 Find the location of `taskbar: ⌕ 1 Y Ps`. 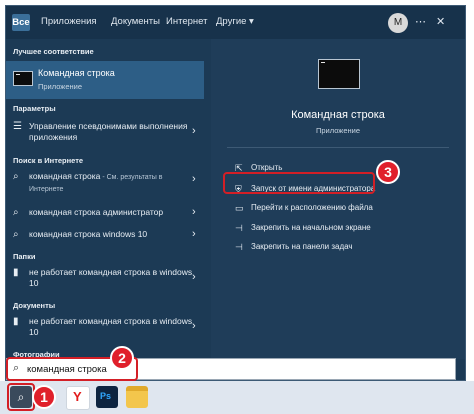

taskbar: ⌕ 1 Y Ps is located at coordinates (237, 397).